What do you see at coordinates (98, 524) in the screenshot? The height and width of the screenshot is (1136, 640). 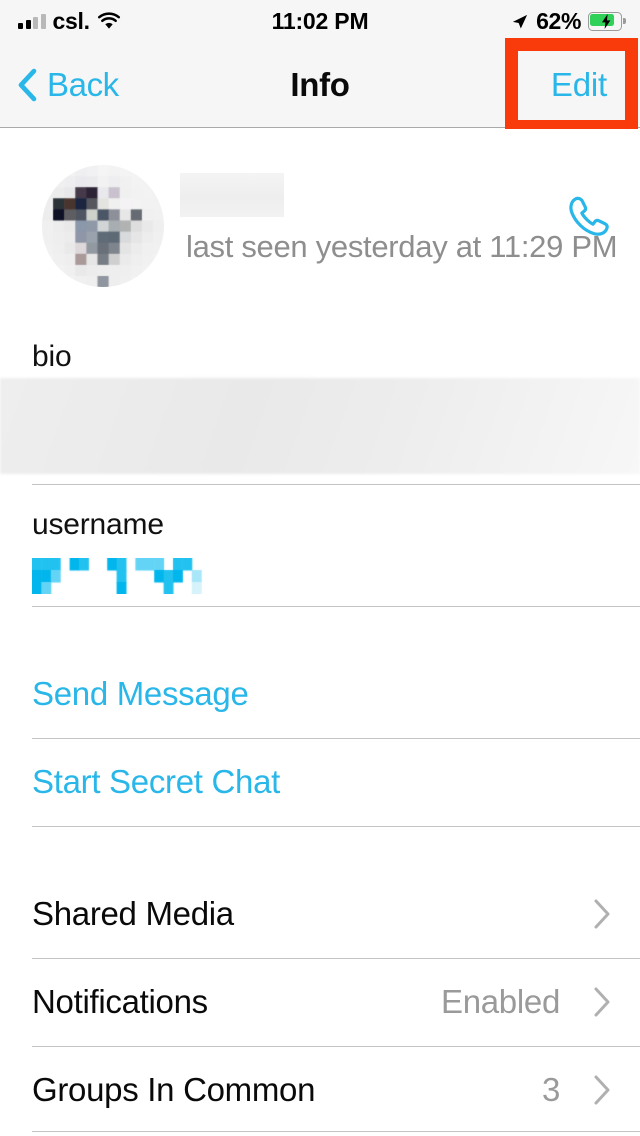 I see `username-label: username` at bounding box center [98, 524].